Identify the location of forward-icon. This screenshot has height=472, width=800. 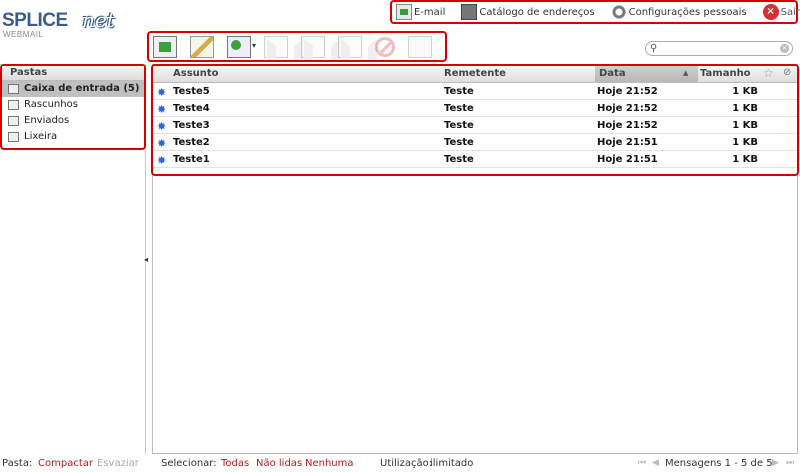
(357, 47).